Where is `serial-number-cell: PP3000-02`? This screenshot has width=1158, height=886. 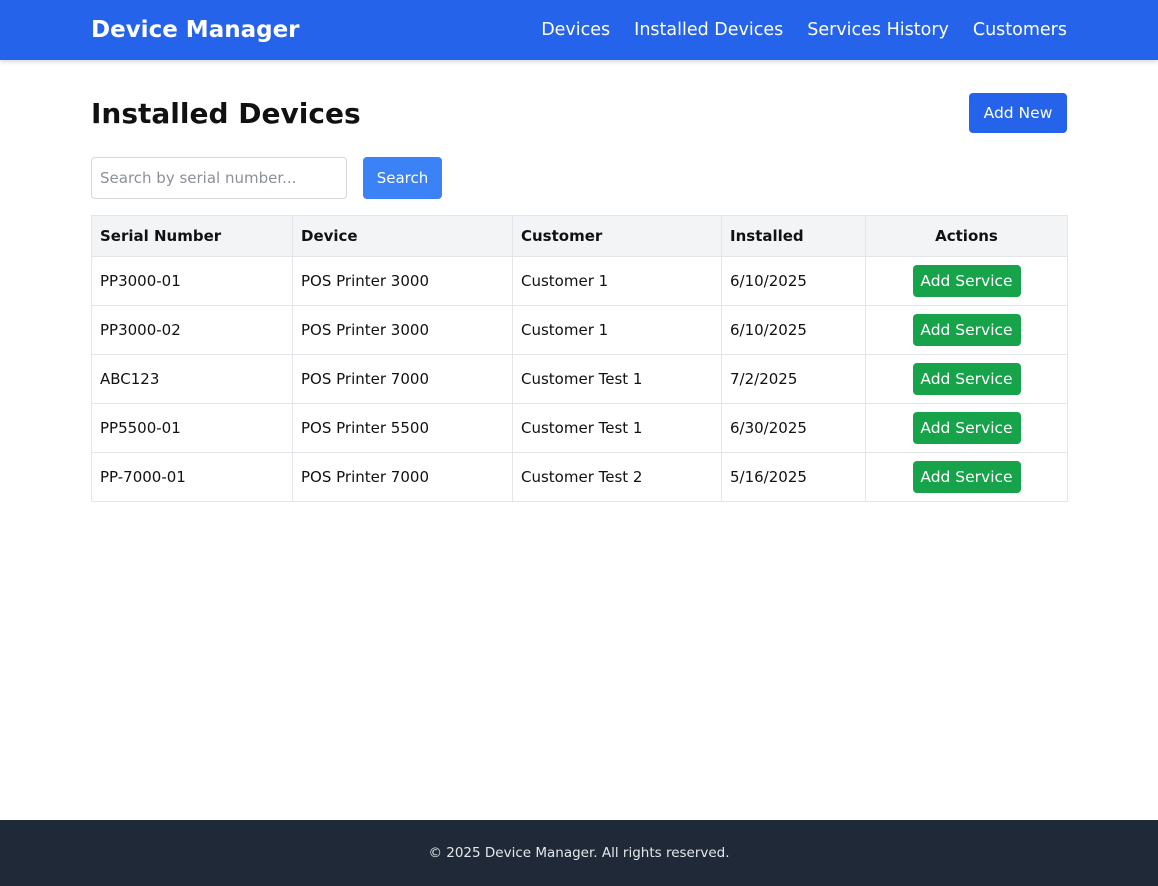 serial-number-cell: PP3000-02 is located at coordinates (192, 330).